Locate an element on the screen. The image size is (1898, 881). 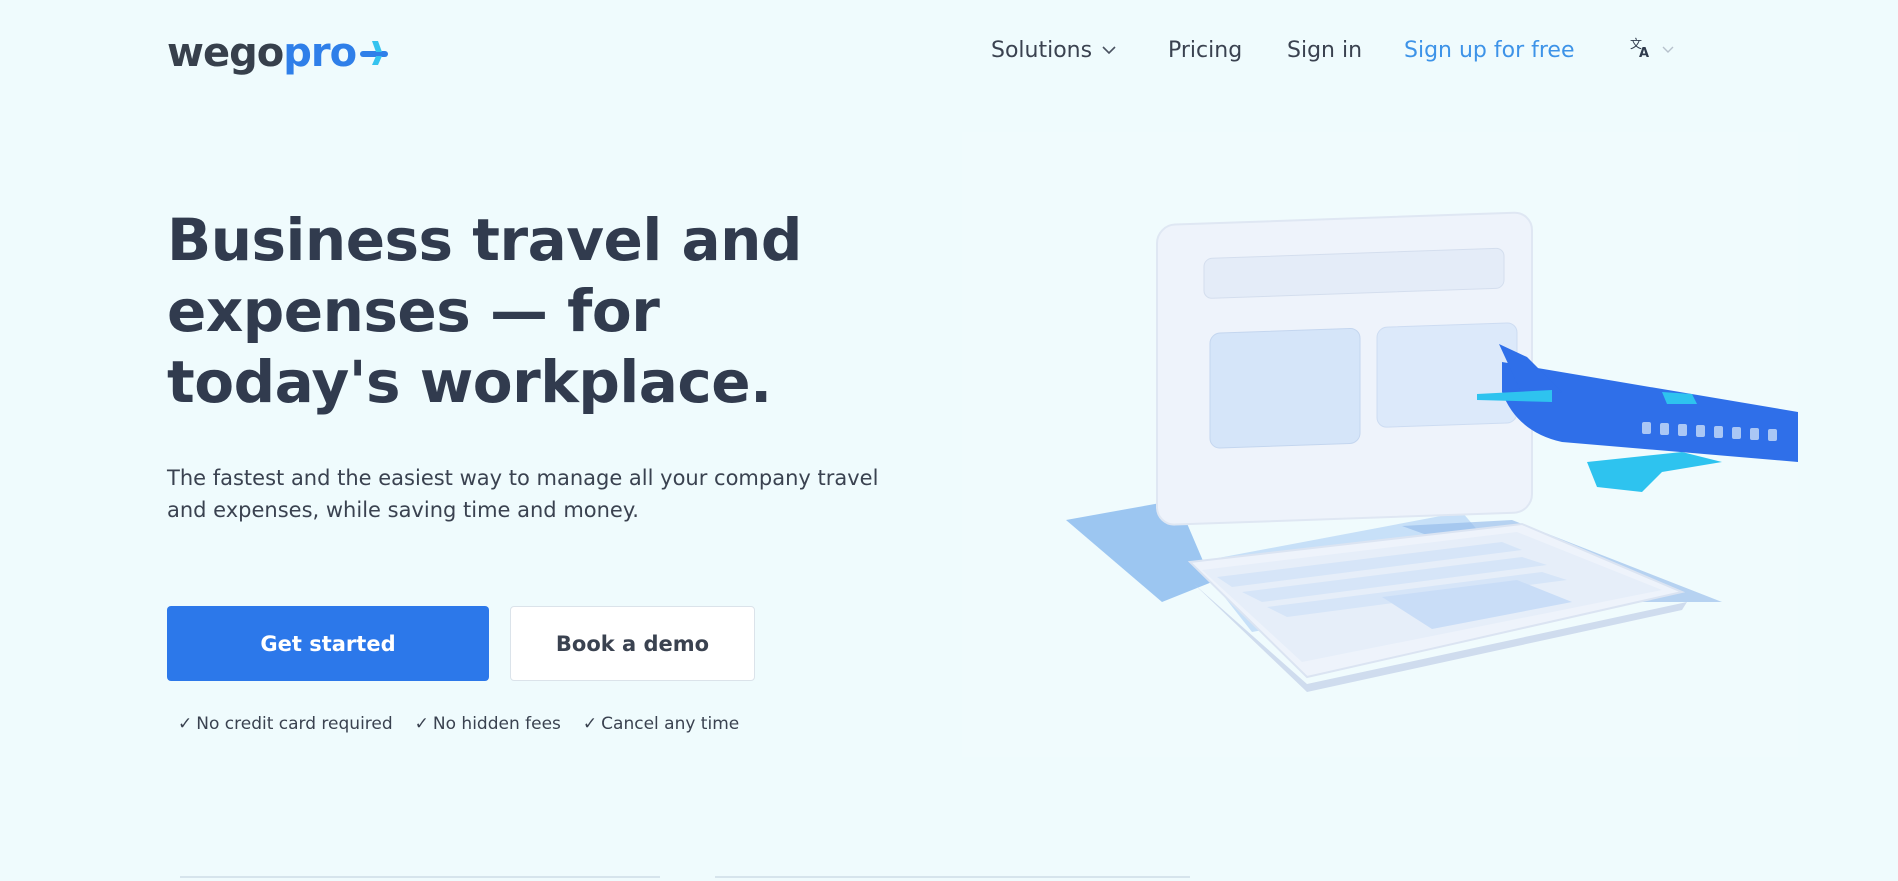
nav-sign-in: Sign in is located at coordinates (1324, 50).